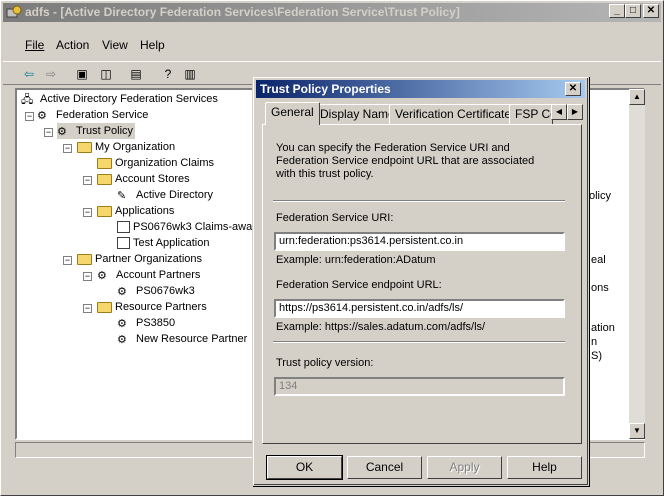 The image size is (664, 496). I want to click on help-icon: ?, so click(168, 74).